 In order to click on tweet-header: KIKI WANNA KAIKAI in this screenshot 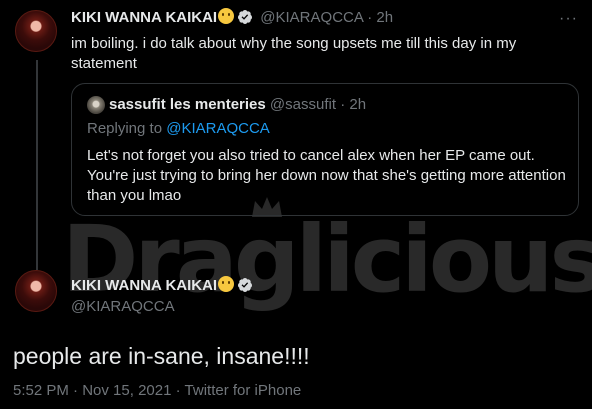, I will do `click(162, 286)`.